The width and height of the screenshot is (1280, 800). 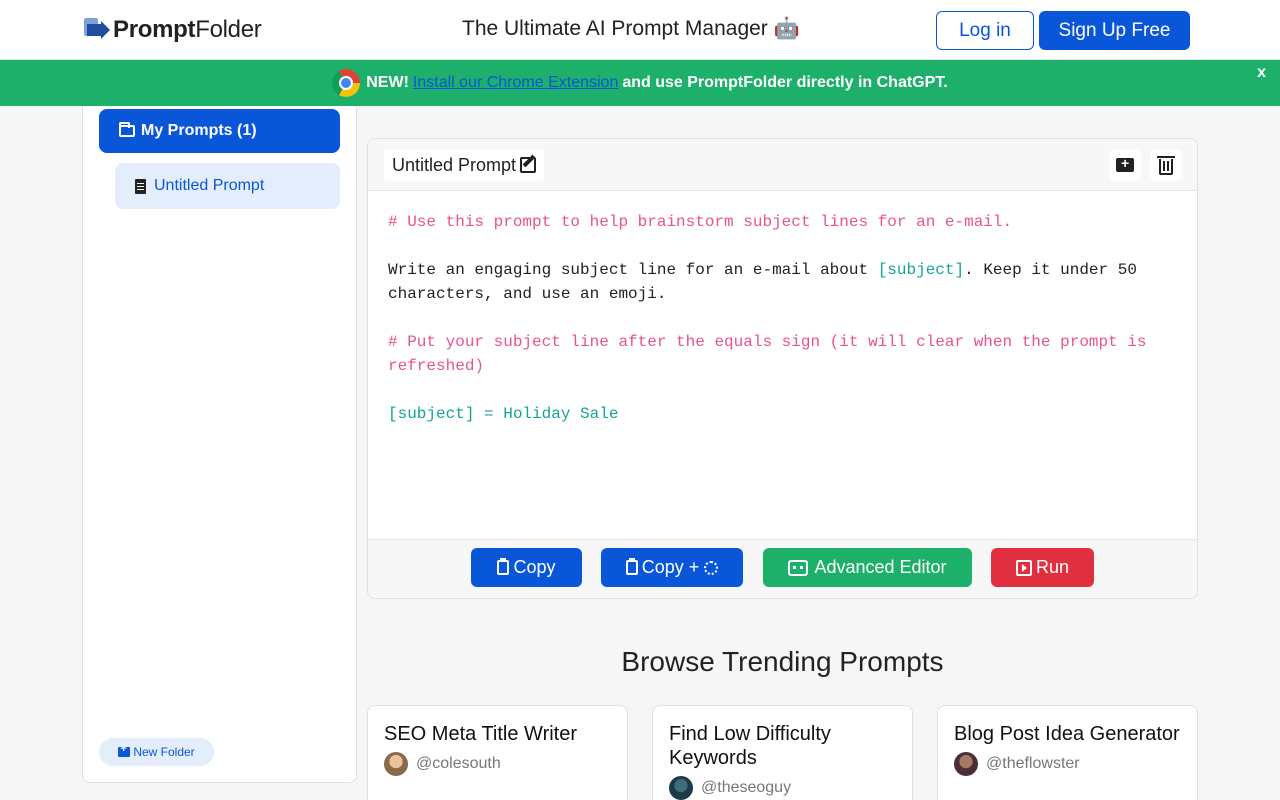 I want to click on card-author: @theseoguy, so click(x=782, y=788).